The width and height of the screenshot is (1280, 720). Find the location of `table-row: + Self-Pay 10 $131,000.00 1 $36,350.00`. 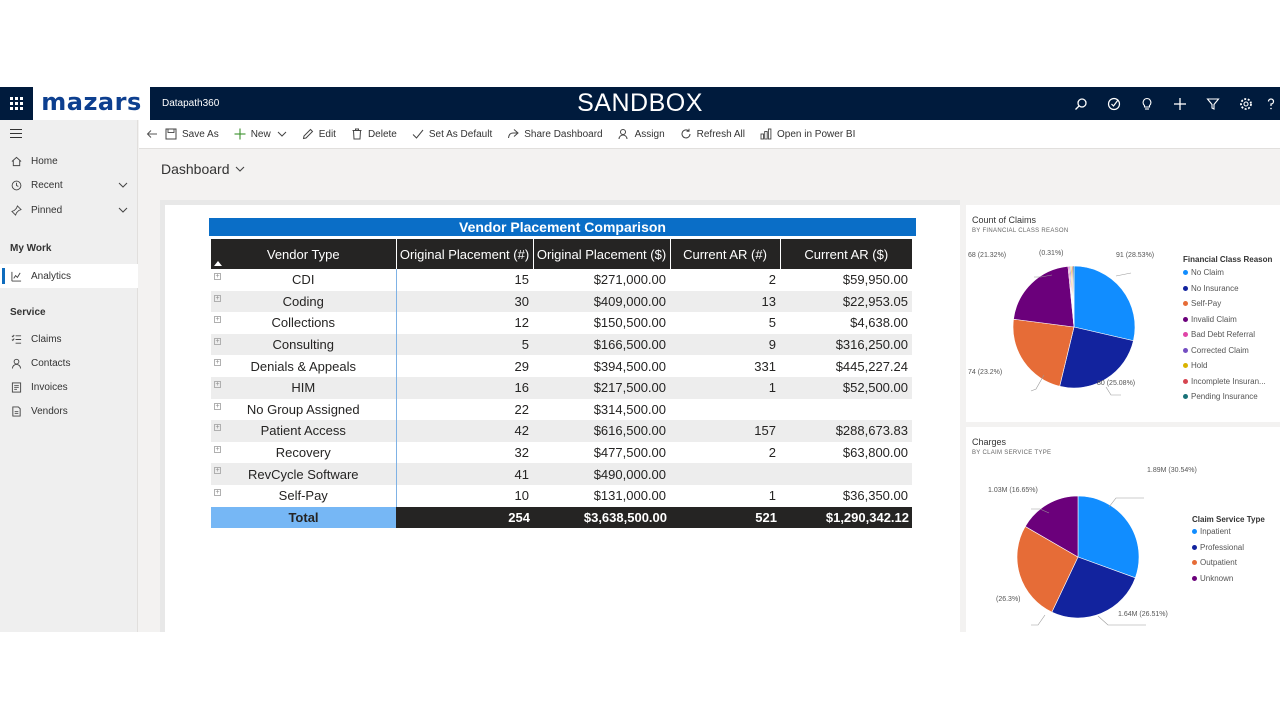

table-row: + Self-Pay 10 $131,000.00 1 $36,350.00 is located at coordinates (561, 495).